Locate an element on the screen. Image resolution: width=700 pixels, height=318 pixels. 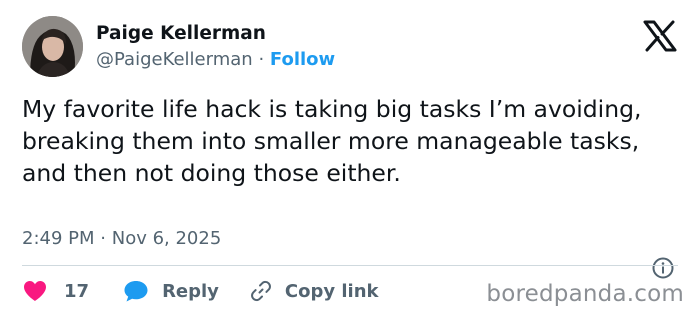
divider is located at coordinates (350, 265).